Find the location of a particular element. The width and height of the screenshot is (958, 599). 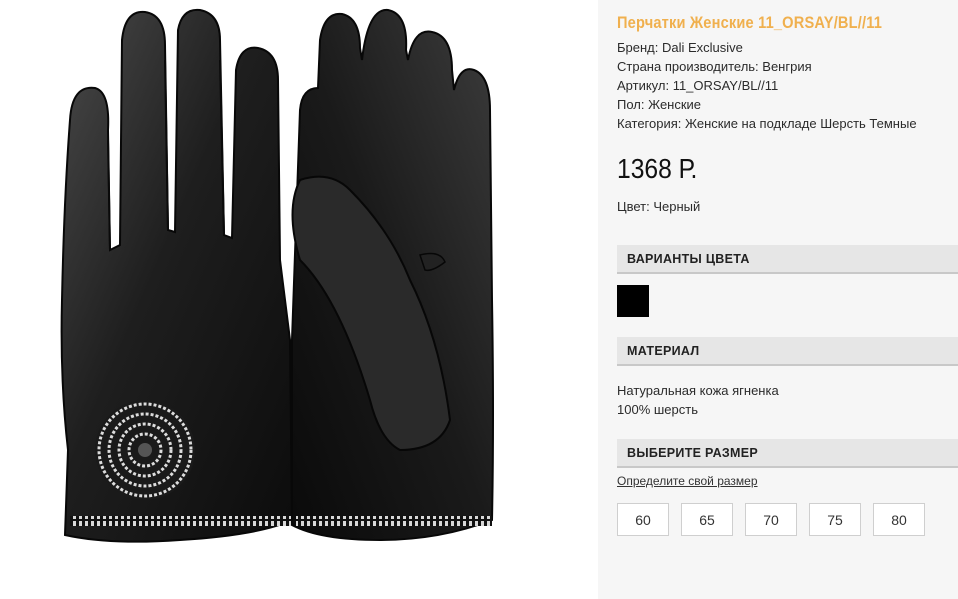

material-line-2: 100% шерсть is located at coordinates (657, 409).